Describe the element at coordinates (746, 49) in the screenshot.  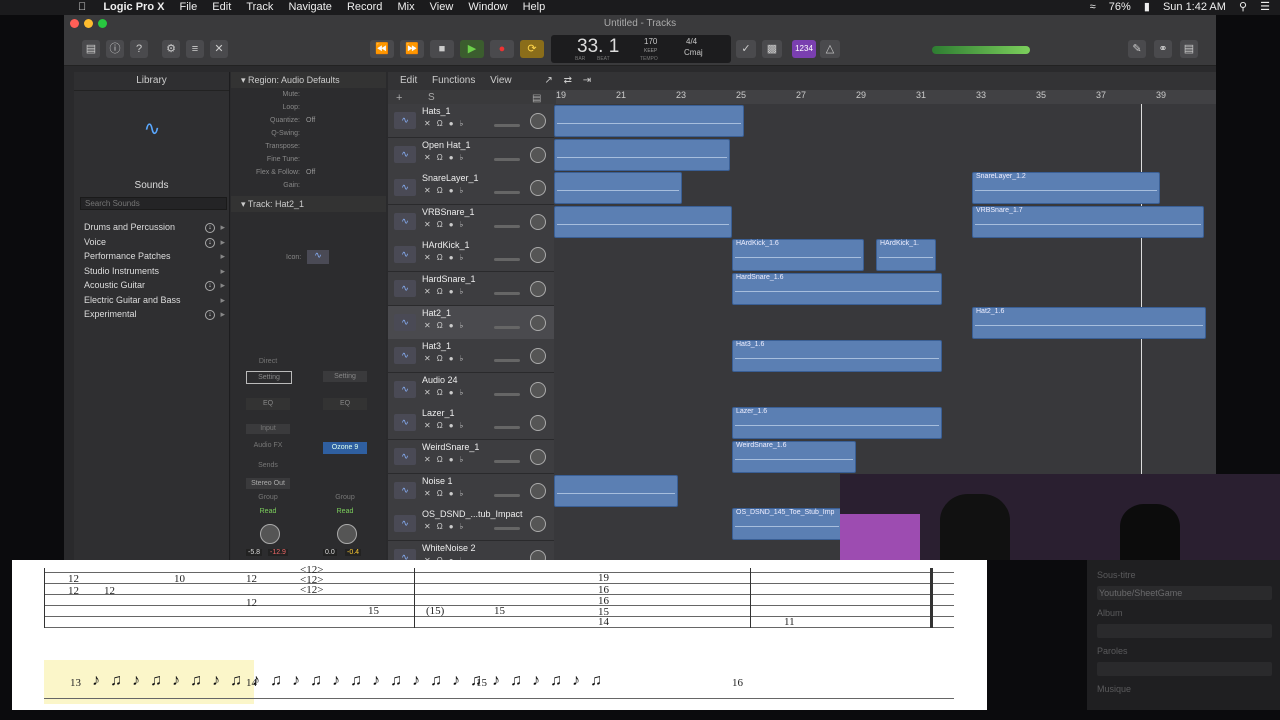
I see `replace-button: ✓` at that location.